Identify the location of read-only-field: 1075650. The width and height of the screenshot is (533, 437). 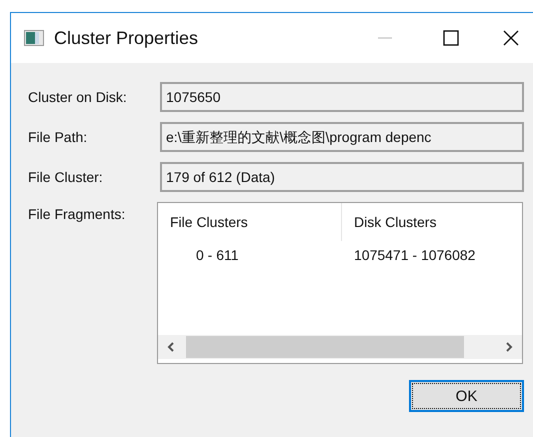
(342, 97).